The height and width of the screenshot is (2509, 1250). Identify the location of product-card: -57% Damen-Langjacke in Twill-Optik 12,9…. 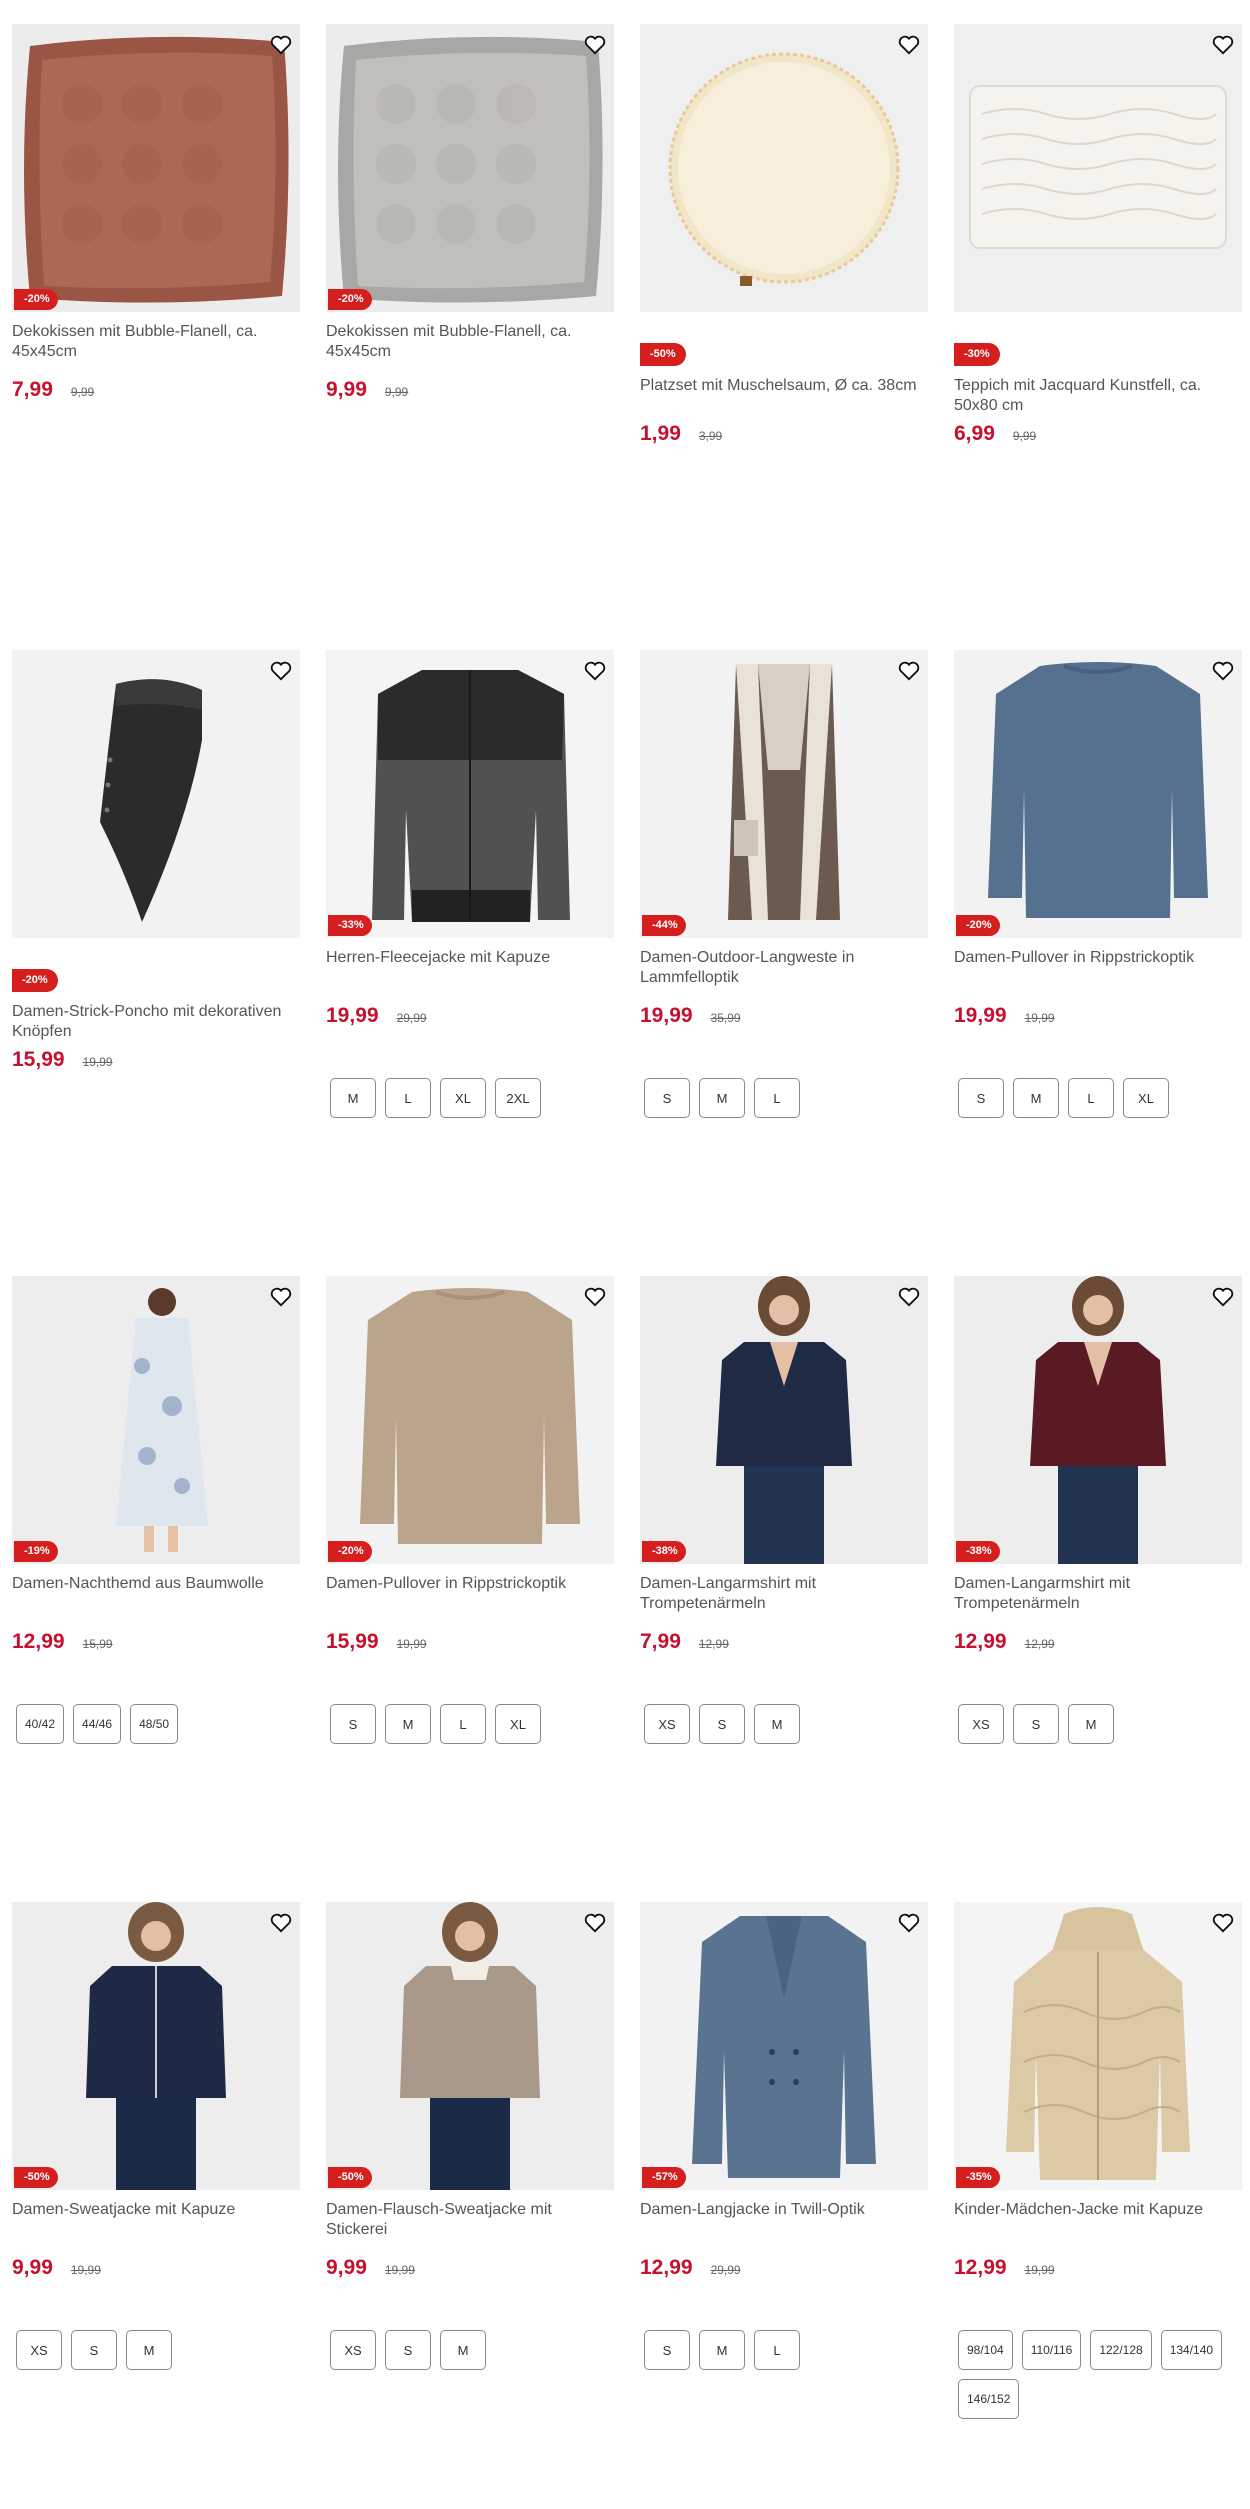
(784, 2205).